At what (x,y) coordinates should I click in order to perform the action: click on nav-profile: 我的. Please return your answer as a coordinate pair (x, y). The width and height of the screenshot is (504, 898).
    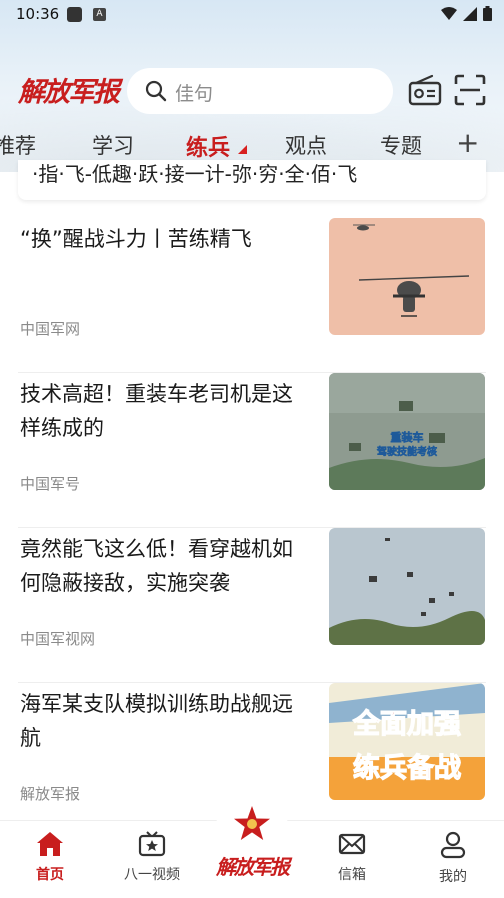
    Looking at the image, I should click on (453, 858).